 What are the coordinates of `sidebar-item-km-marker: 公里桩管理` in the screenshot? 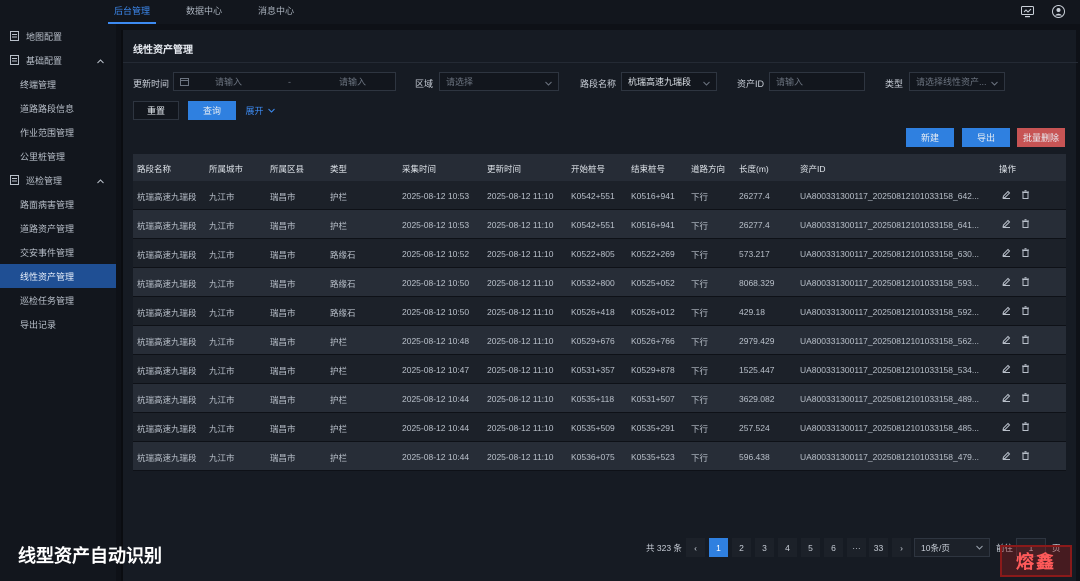 It's located at (58, 156).